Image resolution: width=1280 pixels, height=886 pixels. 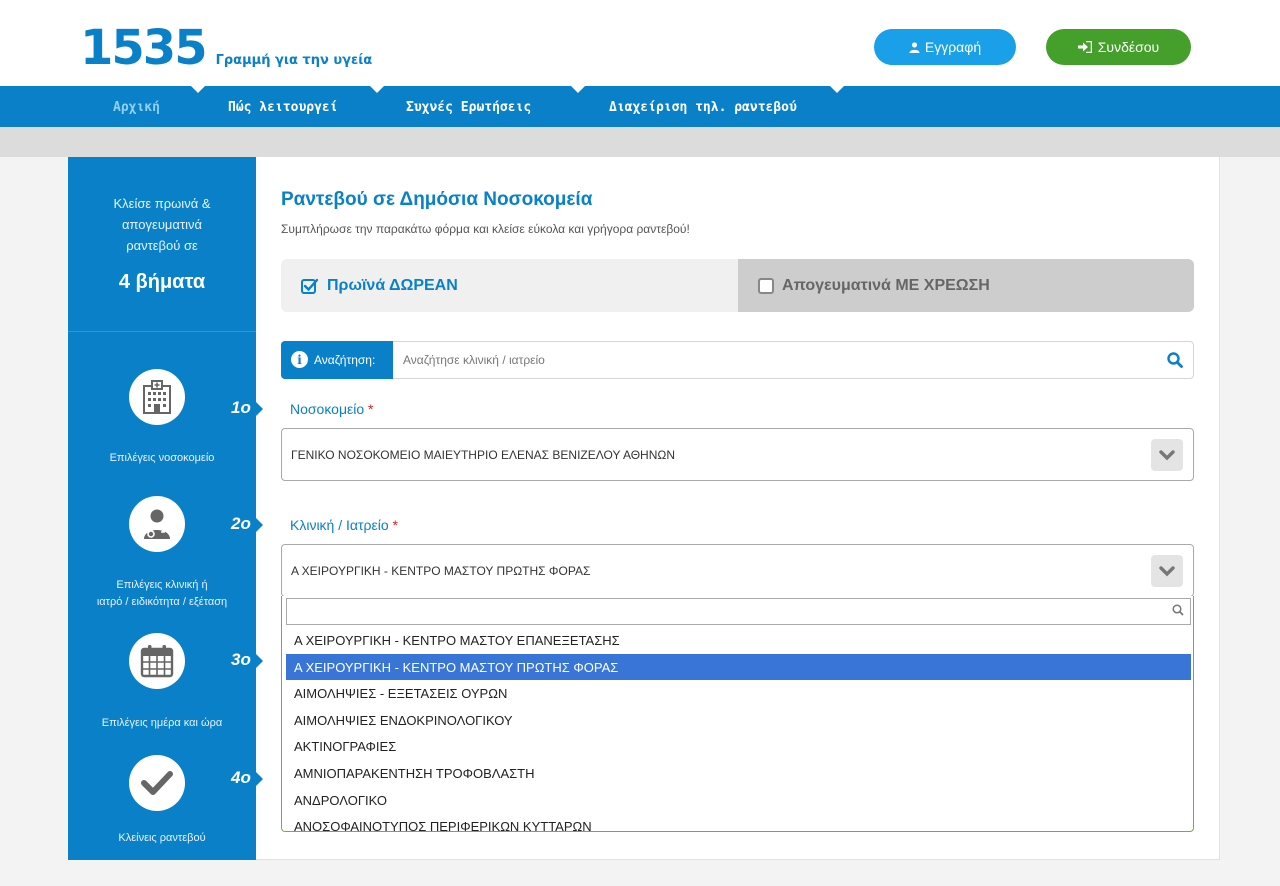 I want to click on step-1-label: Επιλέγεις νοσοκομείο, so click(x=162, y=458).